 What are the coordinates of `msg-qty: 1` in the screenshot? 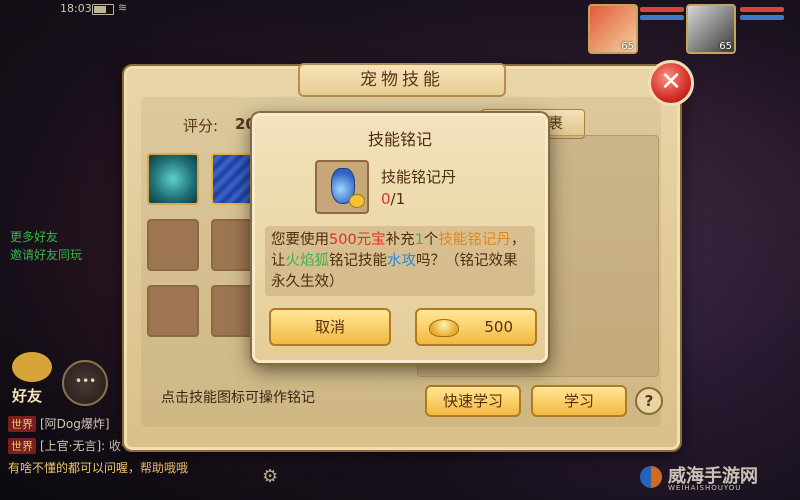 It's located at (419, 240).